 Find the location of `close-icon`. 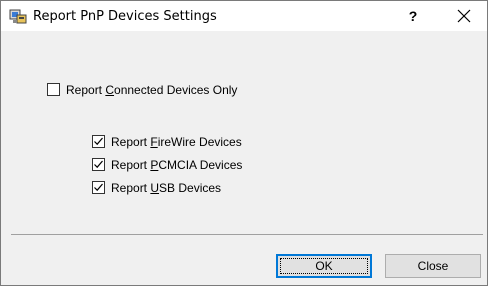

close-icon is located at coordinates (464, 16).